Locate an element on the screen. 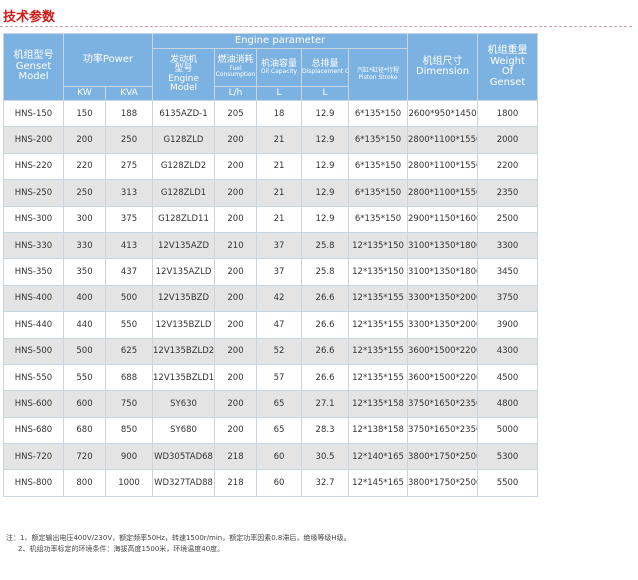  header-kw: KW is located at coordinates (84, 93).